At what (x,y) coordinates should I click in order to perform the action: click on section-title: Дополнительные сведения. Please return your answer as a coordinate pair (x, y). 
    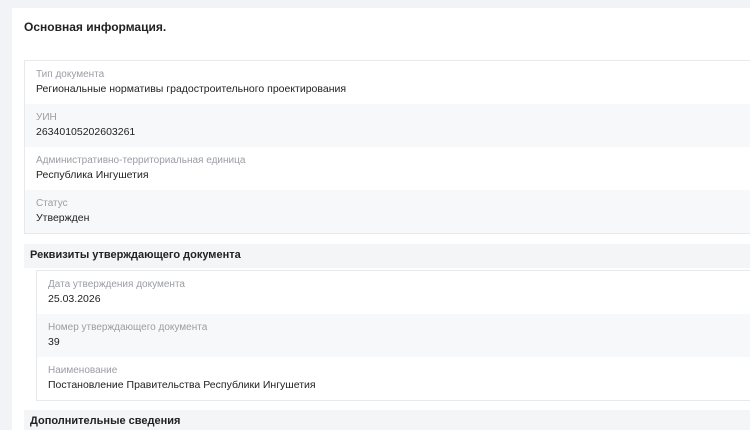
    Looking at the image, I should click on (105, 421).